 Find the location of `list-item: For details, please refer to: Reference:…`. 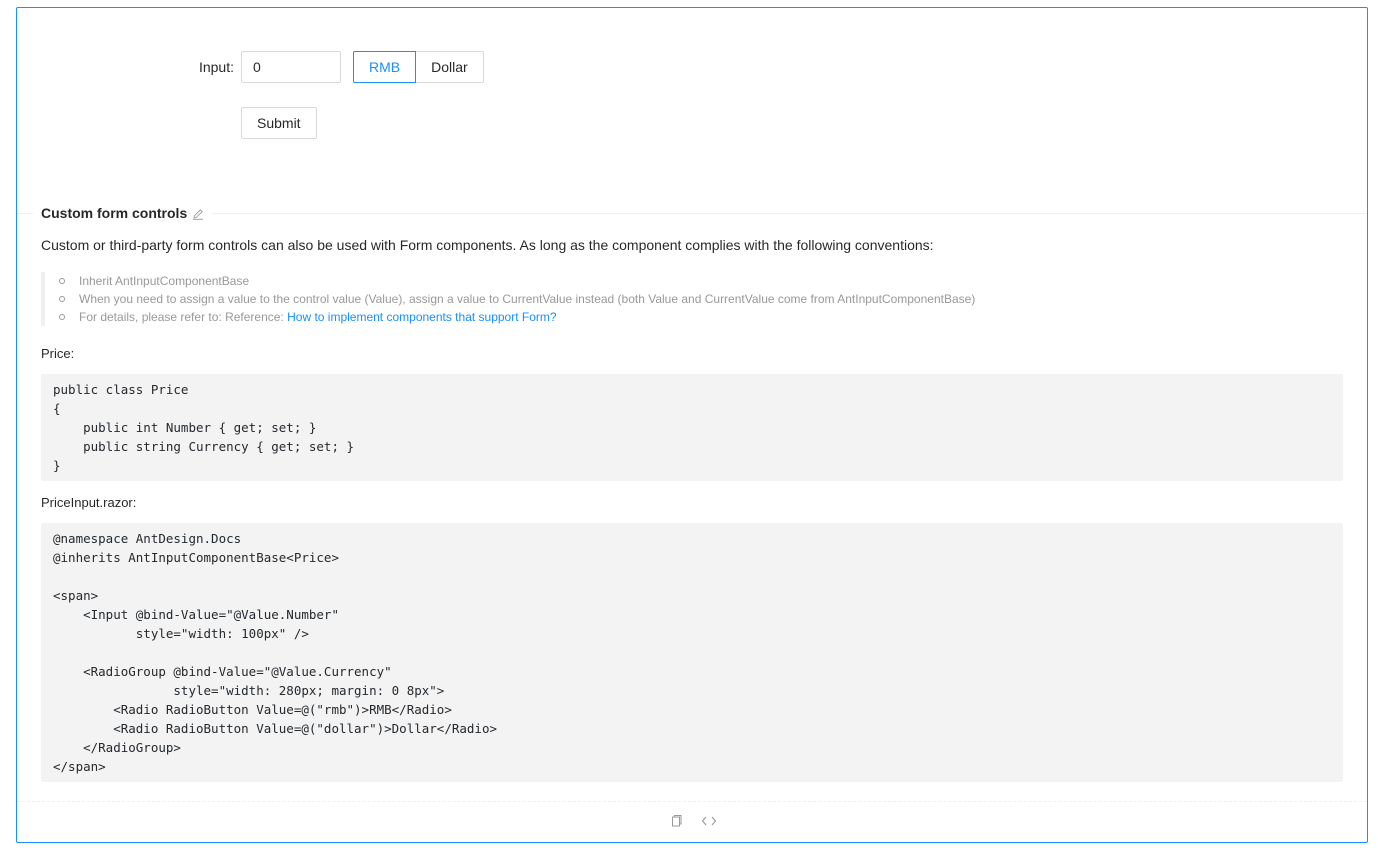

list-item: For details, please refer to: Reference:… is located at coordinates (516, 317).